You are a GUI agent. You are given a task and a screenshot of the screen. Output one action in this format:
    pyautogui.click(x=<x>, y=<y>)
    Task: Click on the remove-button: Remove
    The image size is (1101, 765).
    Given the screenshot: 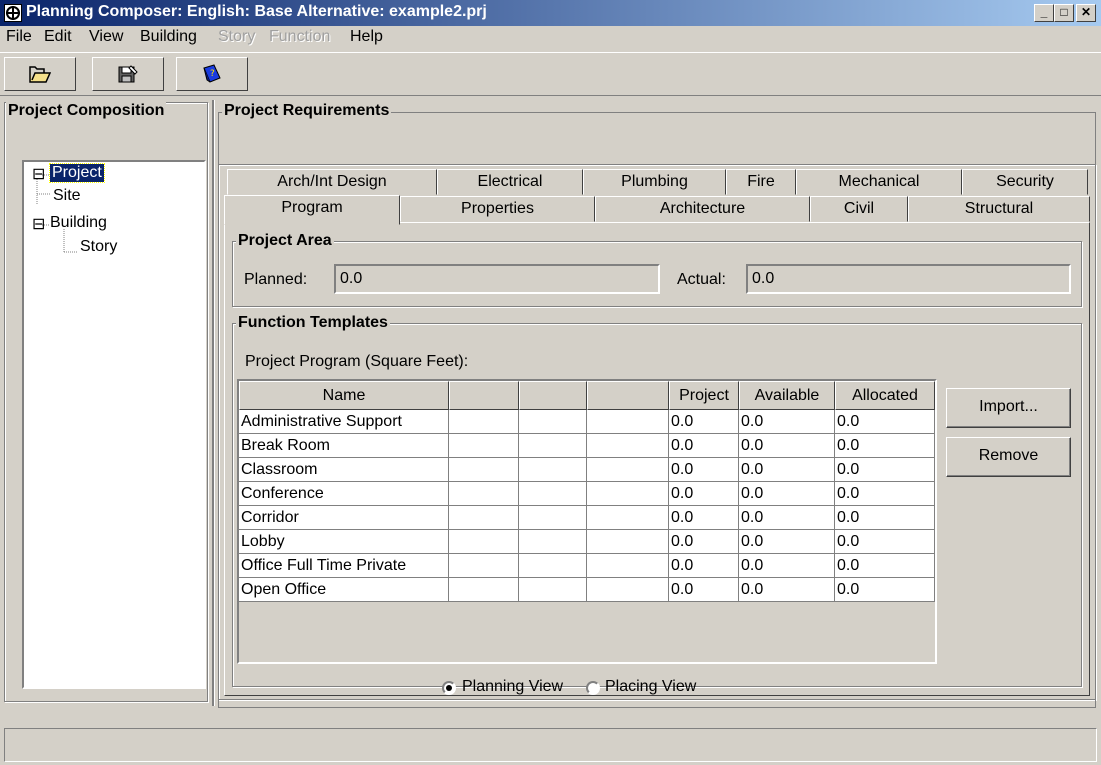 What is the action you would take?
    pyautogui.click(x=1008, y=457)
    